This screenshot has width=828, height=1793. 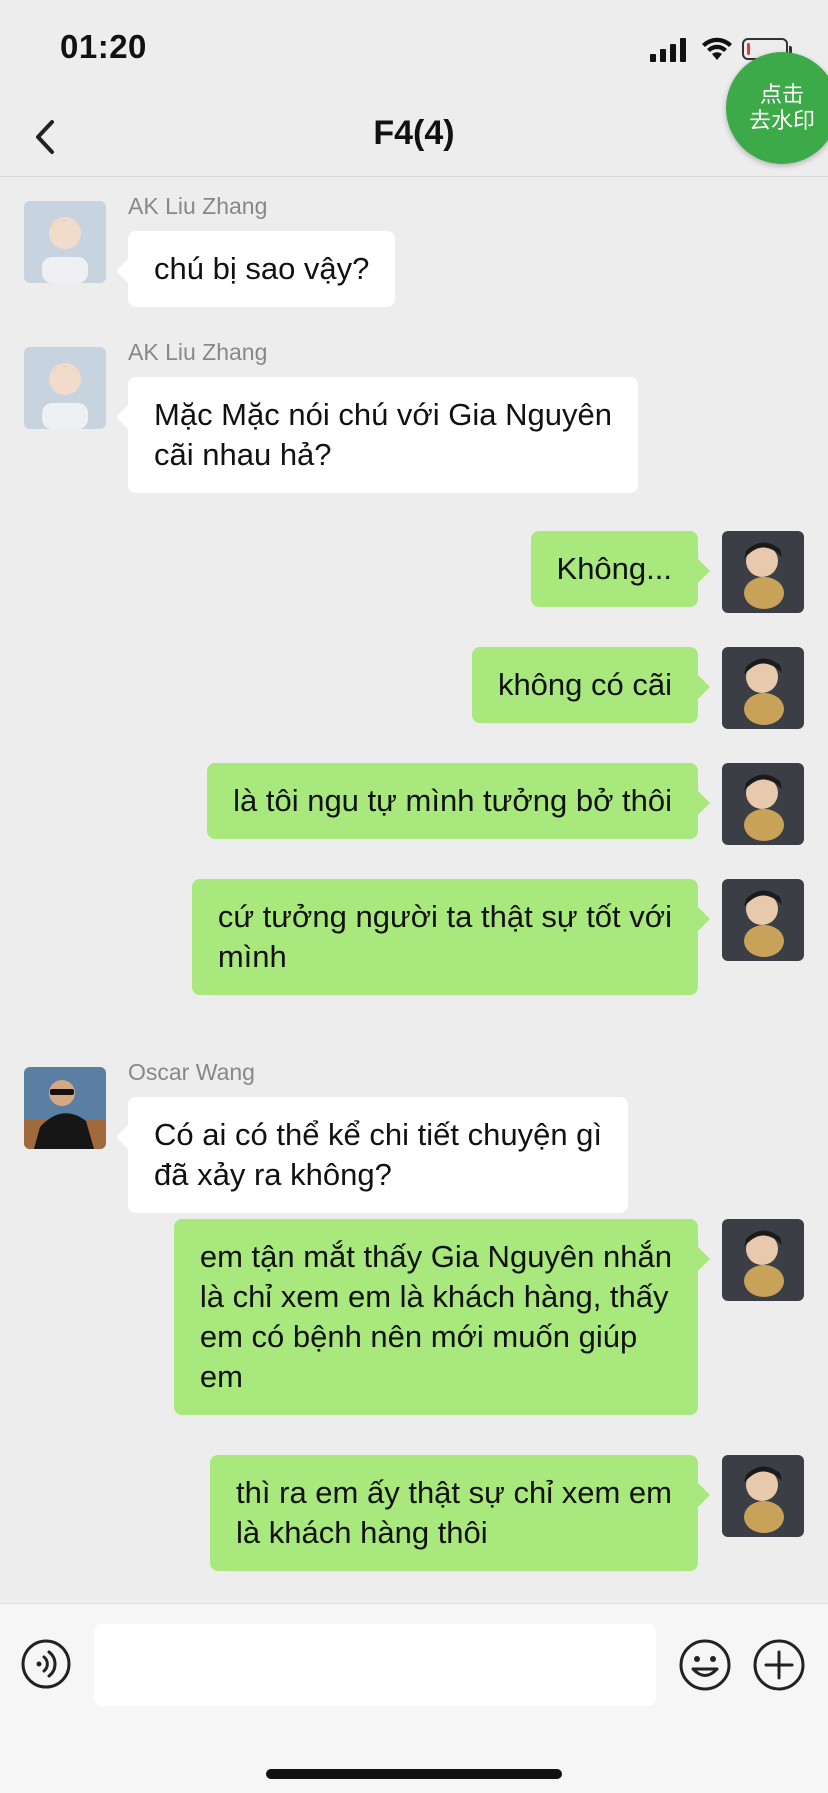 I want to click on home-indicator, so click(x=414, y=1774).